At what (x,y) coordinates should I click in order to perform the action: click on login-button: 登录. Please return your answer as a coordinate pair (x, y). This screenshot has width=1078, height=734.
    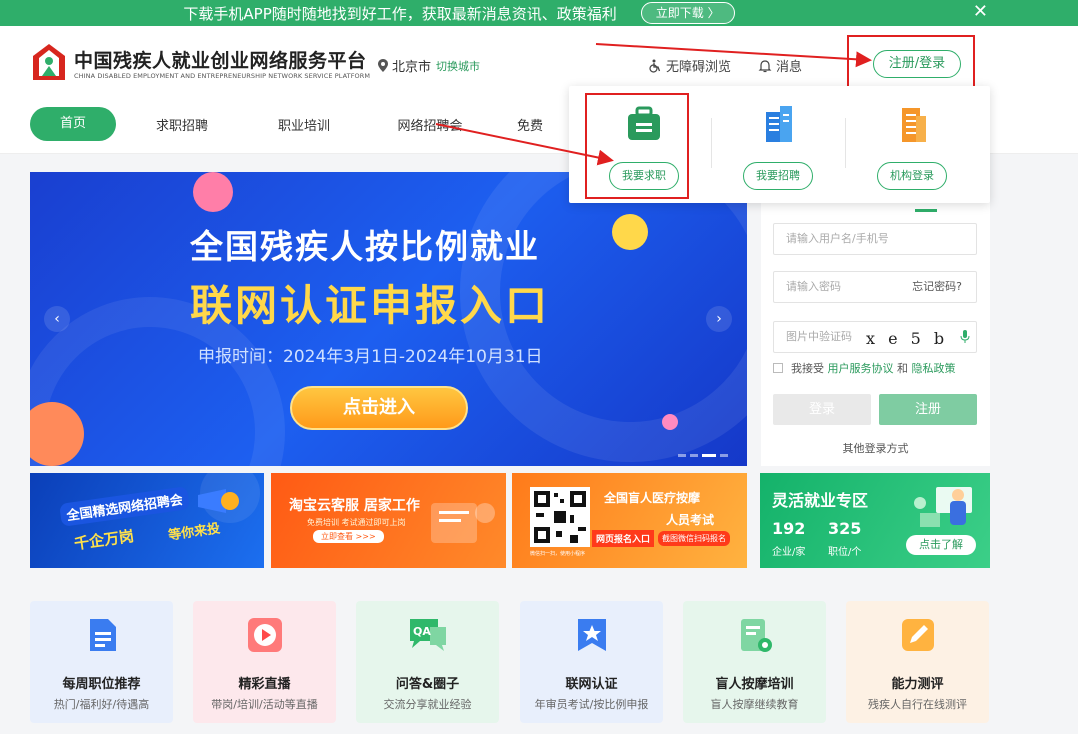
    Looking at the image, I should click on (822, 409).